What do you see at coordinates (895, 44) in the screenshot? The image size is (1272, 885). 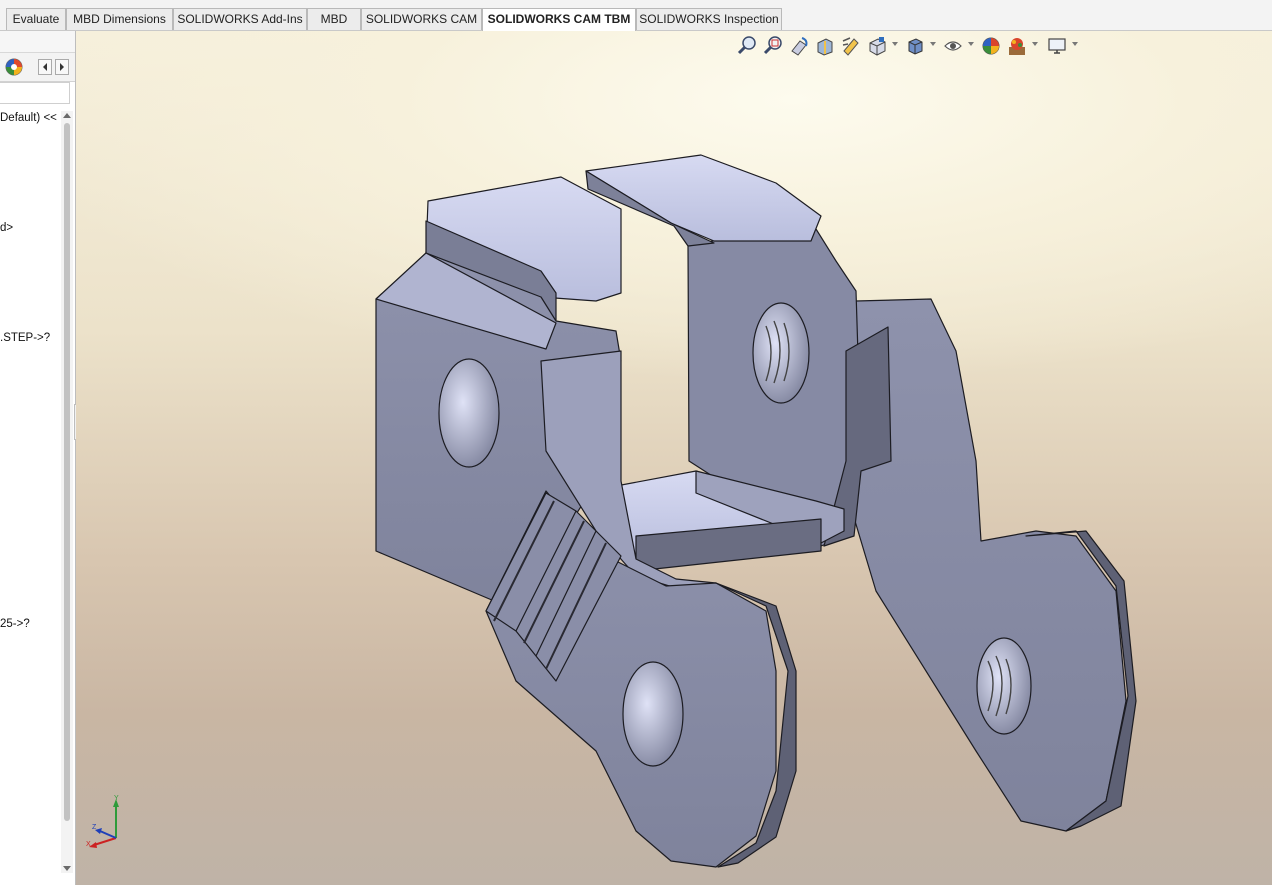 I see `view-orientation-dropdown` at bounding box center [895, 44].